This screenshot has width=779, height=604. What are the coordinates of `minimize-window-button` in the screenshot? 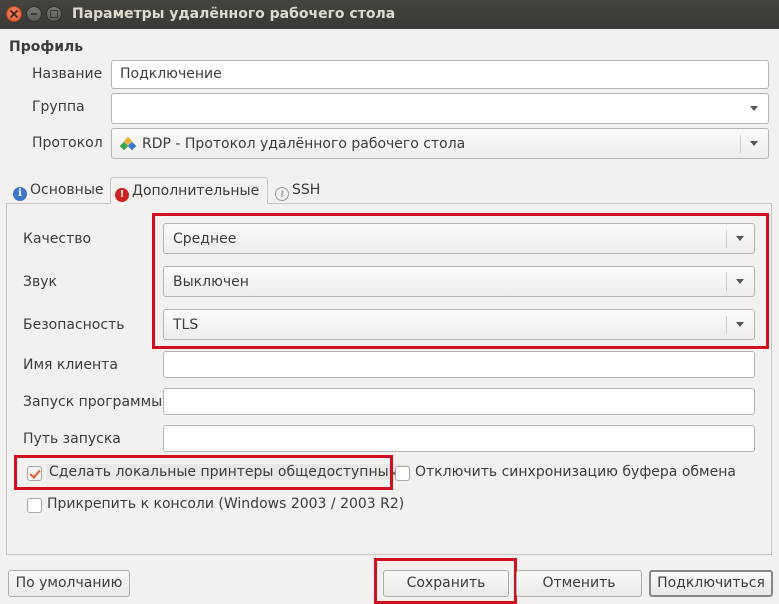 It's located at (34, 14).